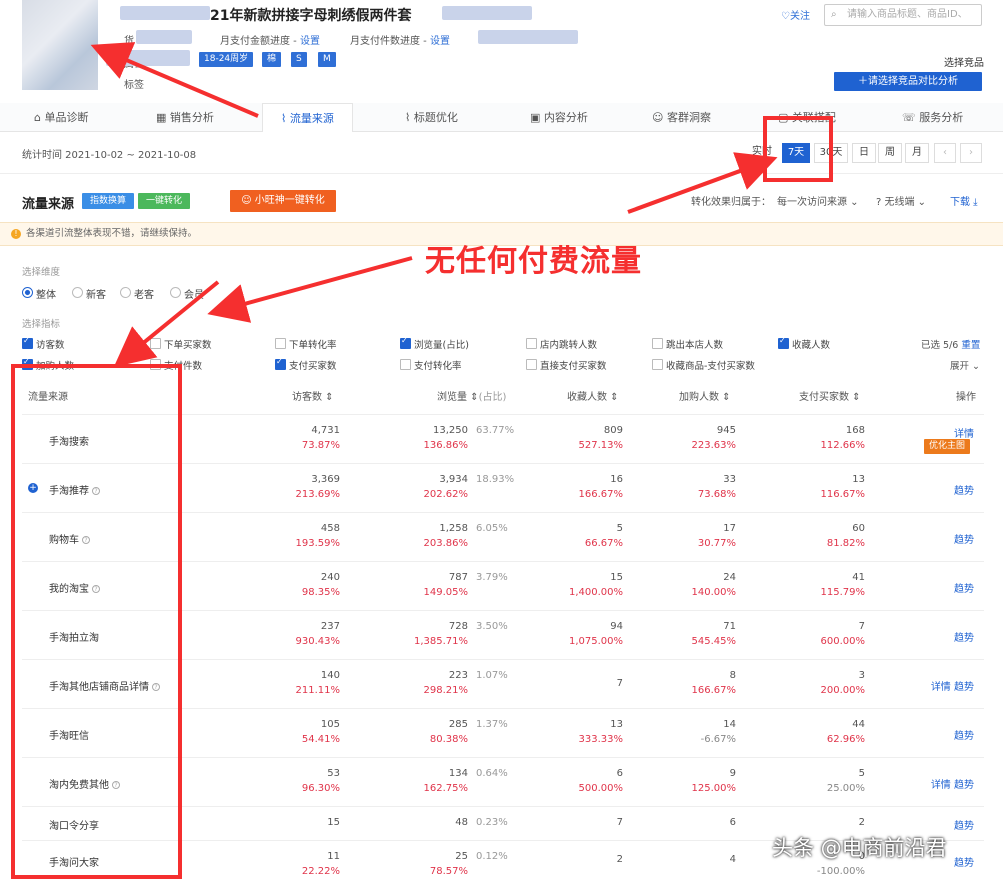 Image resolution: width=1003 pixels, height=880 pixels. I want to click on arrow-to-7d, so click(702, 183).